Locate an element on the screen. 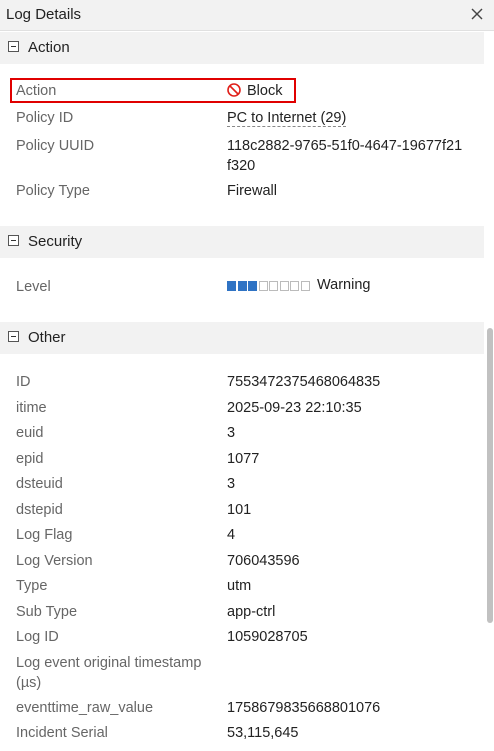 The width and height of the screenshot is (494, 751). row-label-line2: (µs) is located at coordinates (29, 683).